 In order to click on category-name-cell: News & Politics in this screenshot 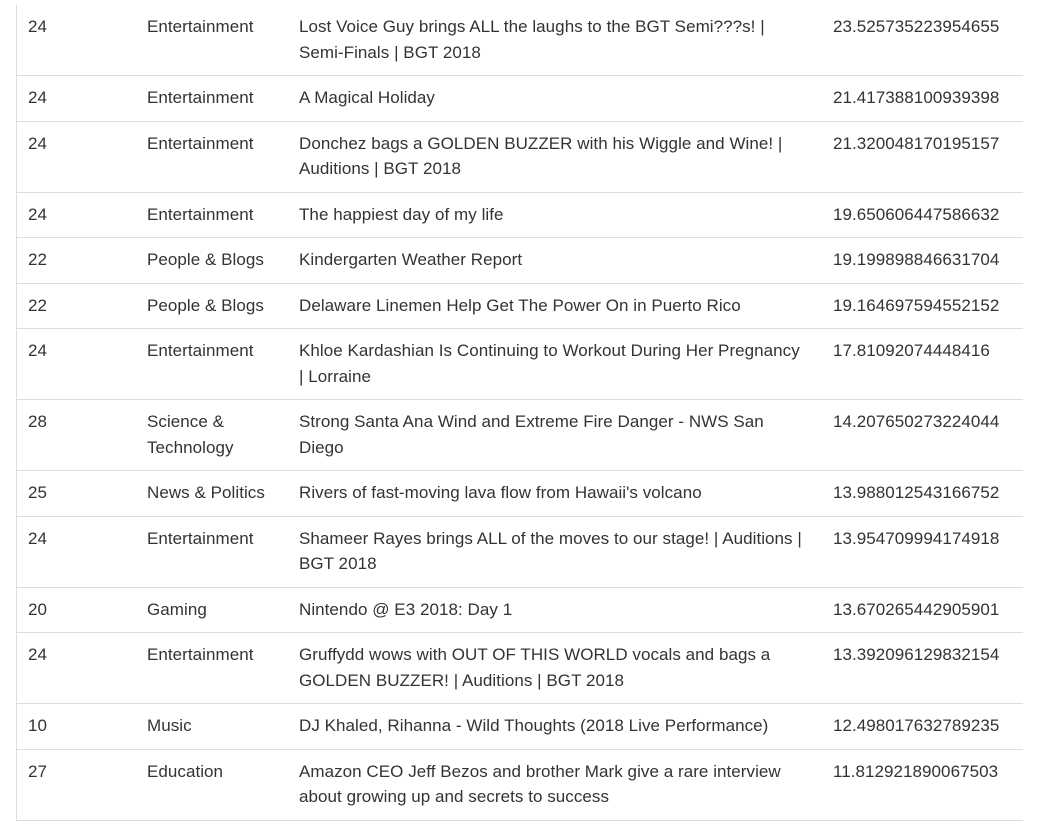, I will do `click(210, 493)`.